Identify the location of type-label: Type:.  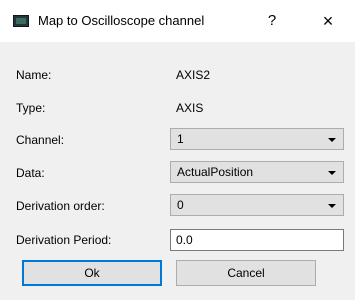
(31, 108).